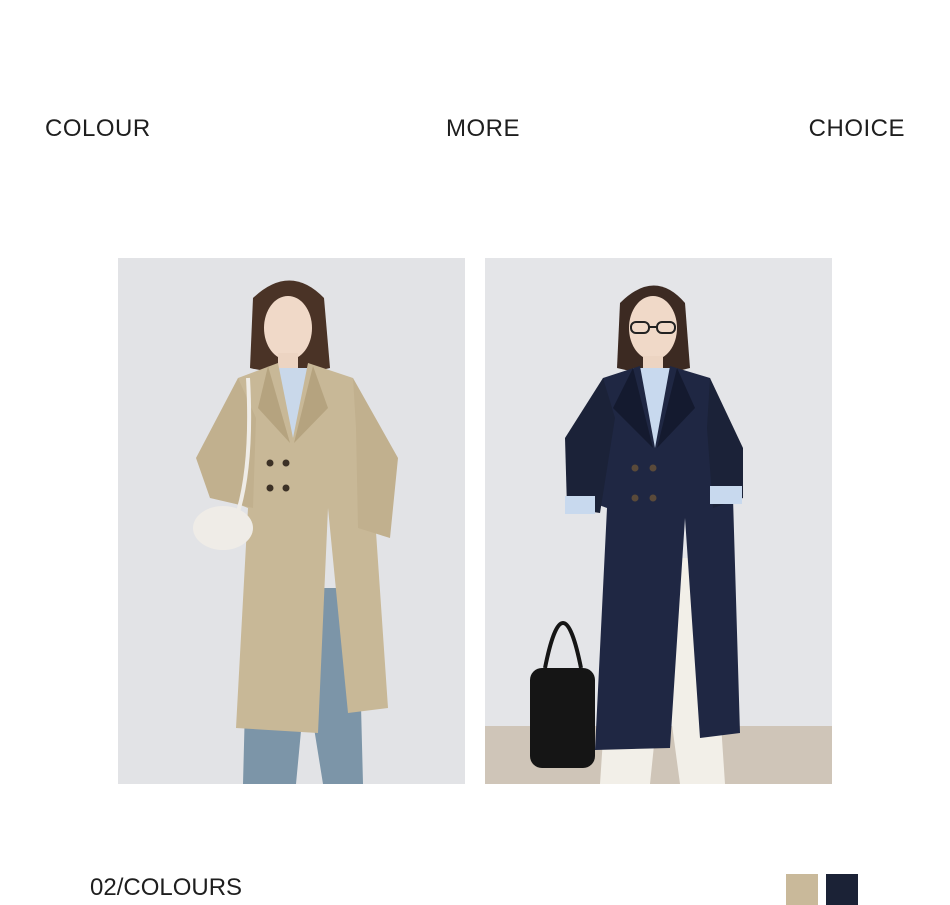 Image resolution: width=950 pixels, height=905 pixels. Describe the element at coordinates (802, 889) in the screenshot. I see `colour-swatch-beige` at that location.